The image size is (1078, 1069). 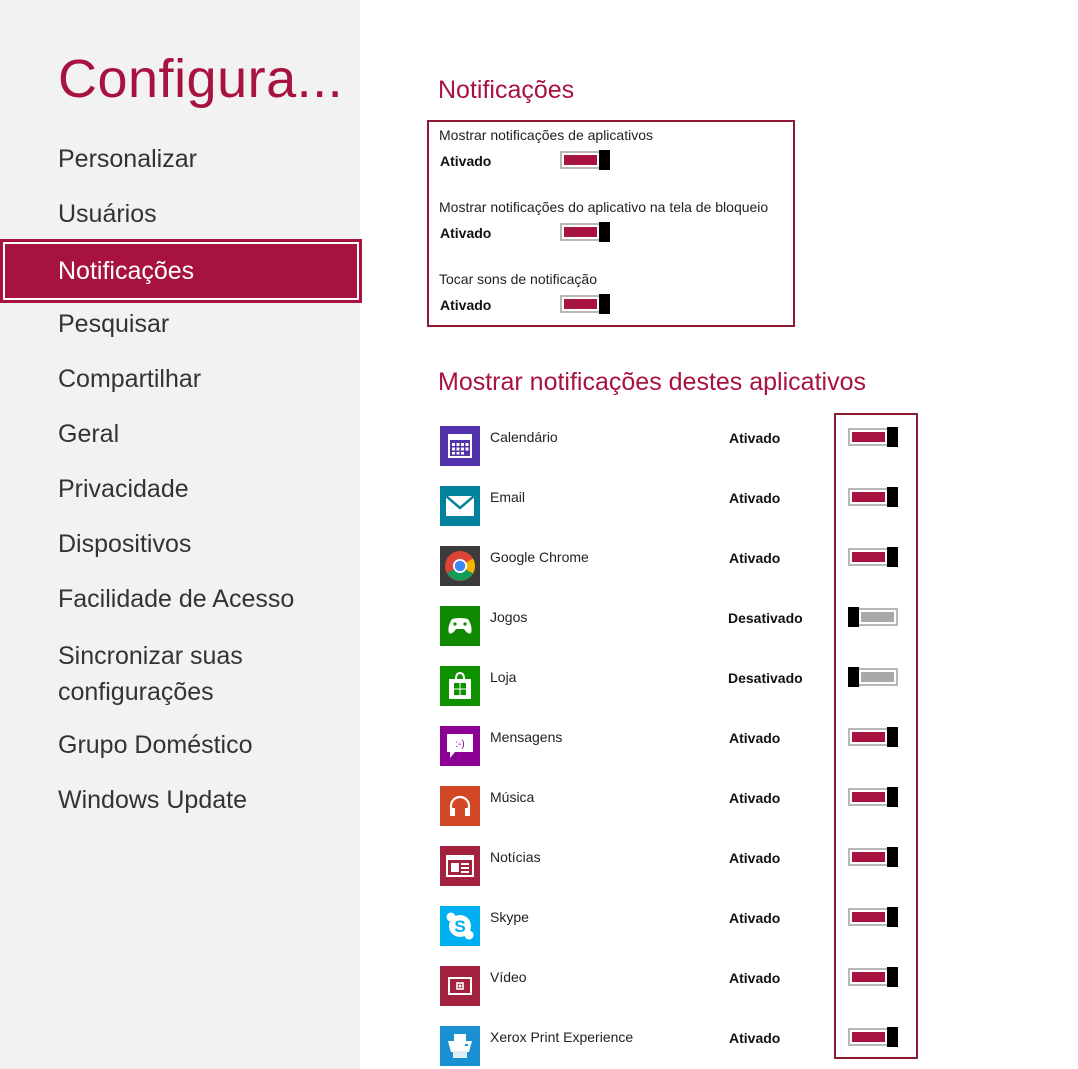 What do you see at coordinates (460, 806) in the screenshot?
I see `headphones-icon` at bounding box center [460, 806].